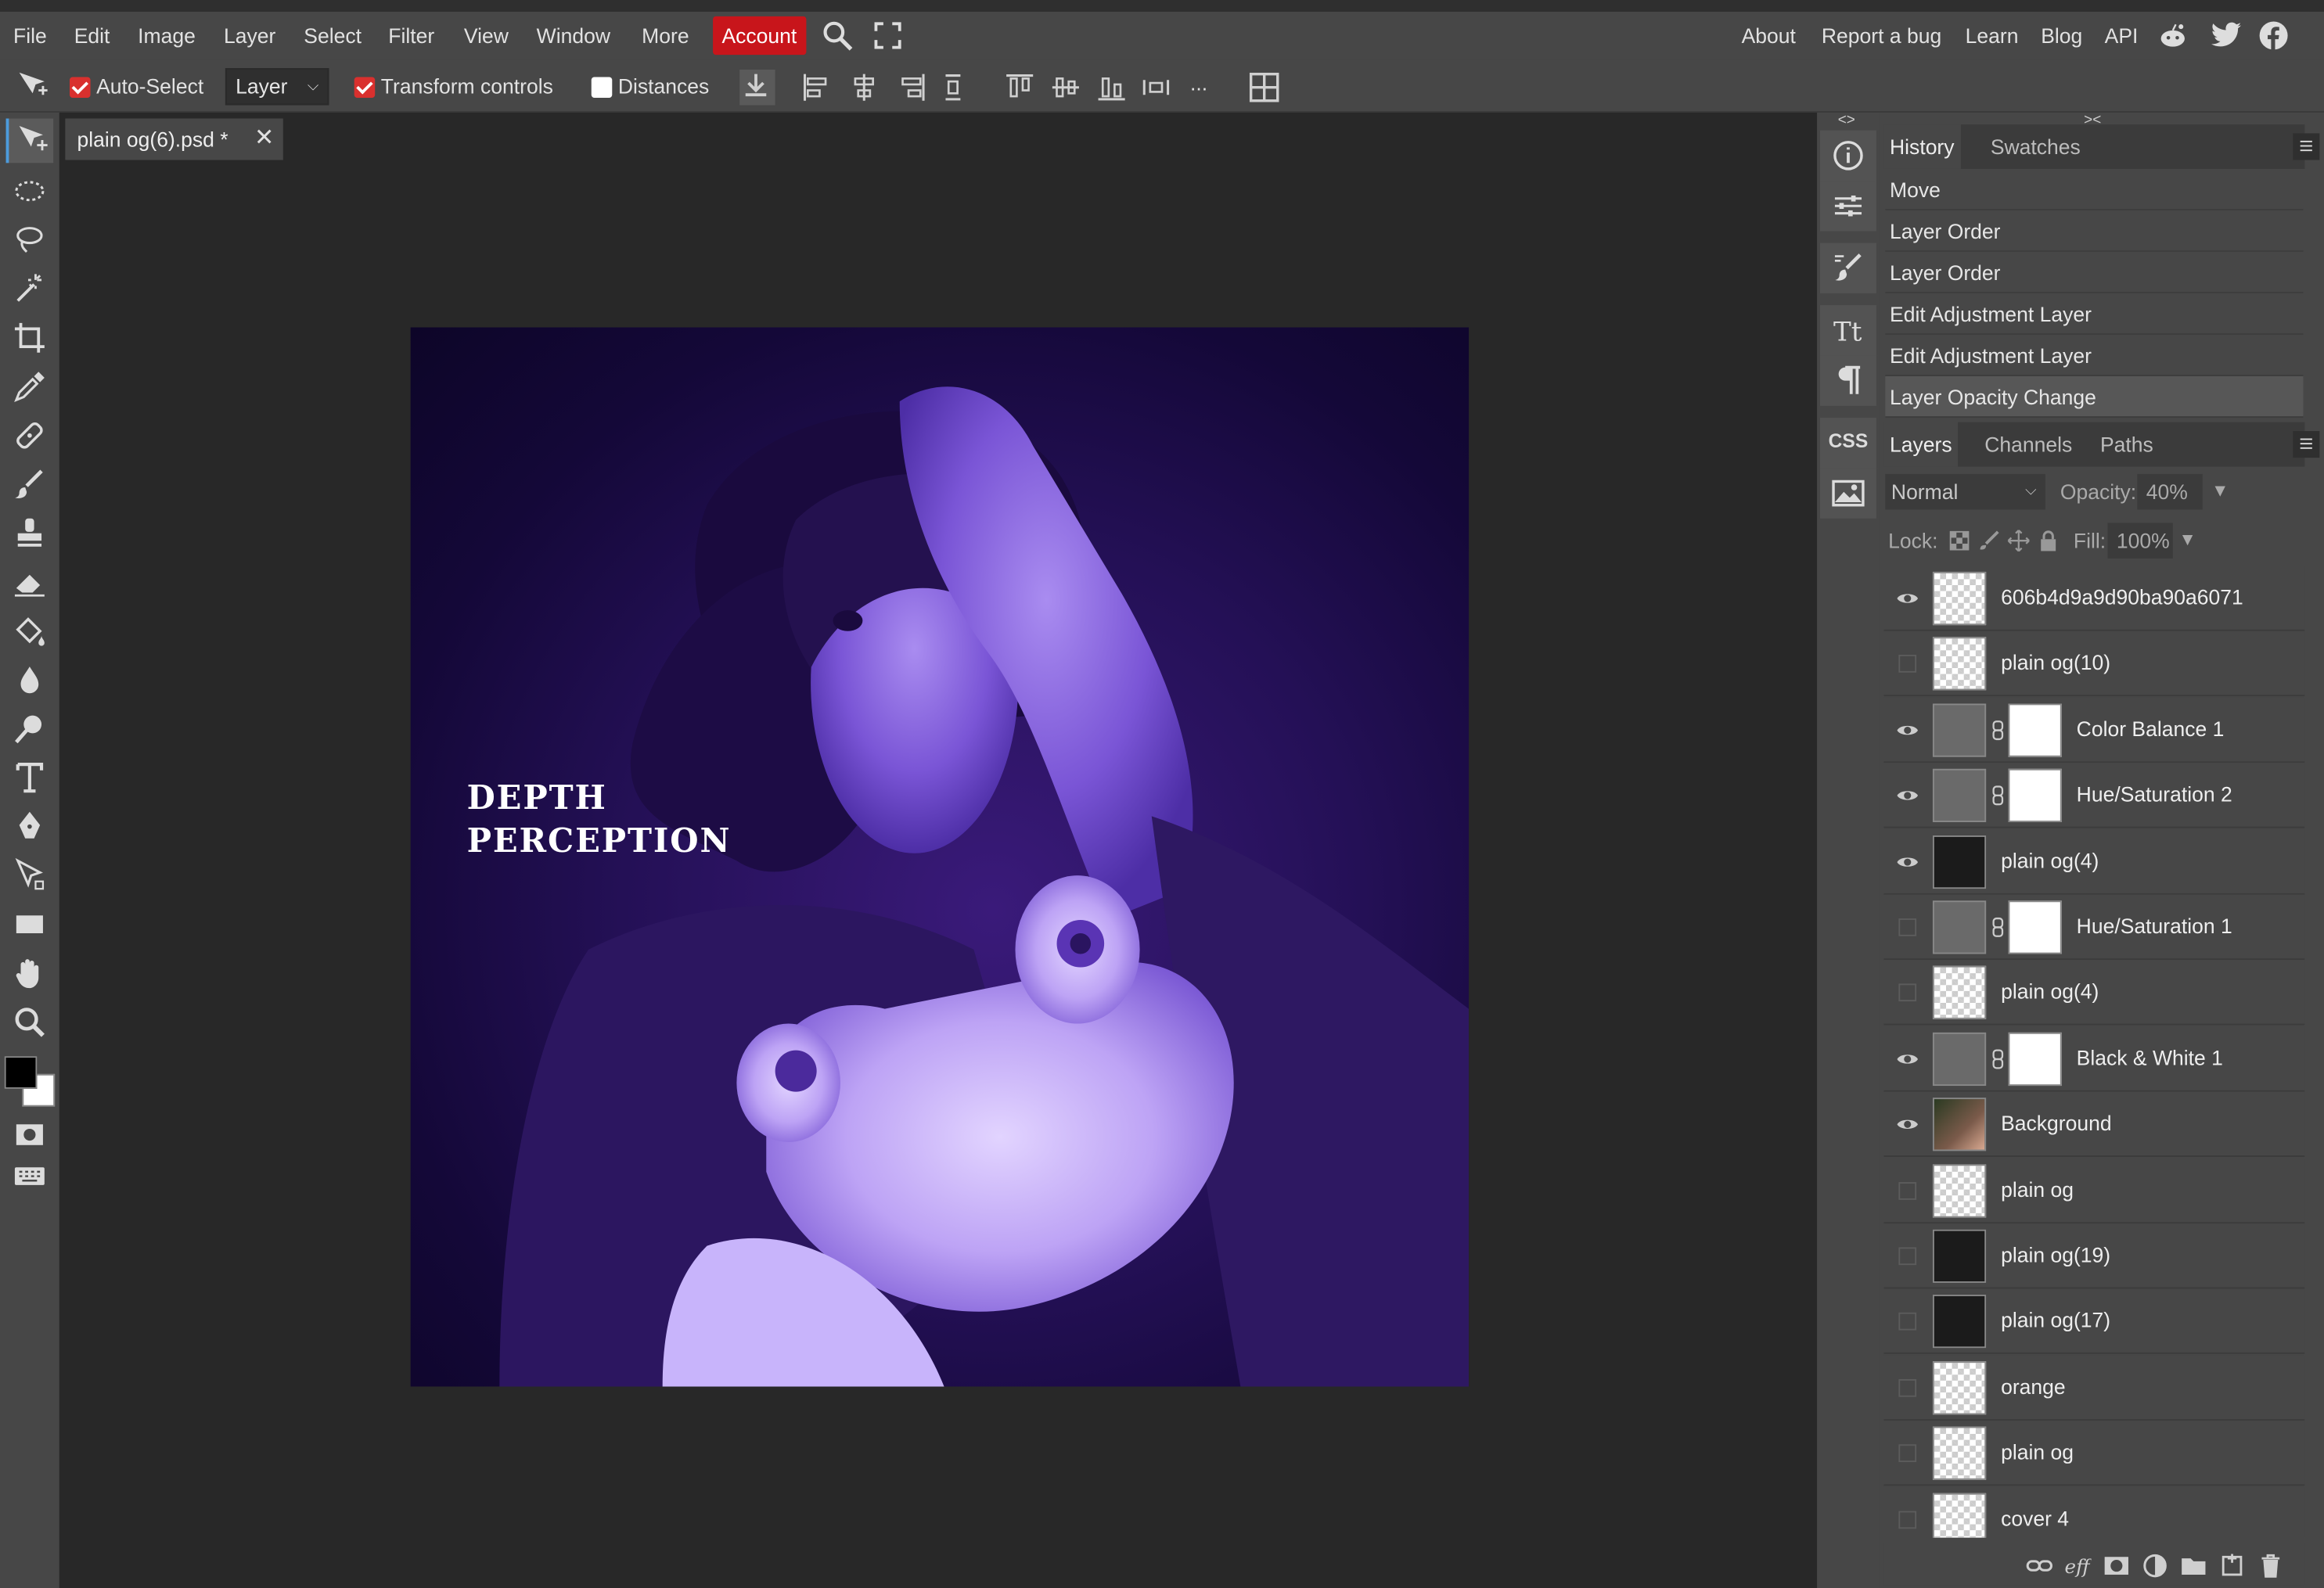 The image size is (2324, 1588). Describe the element at coordinates (2122, 36) in the screenshot. I see `menu-api: API` at that location.